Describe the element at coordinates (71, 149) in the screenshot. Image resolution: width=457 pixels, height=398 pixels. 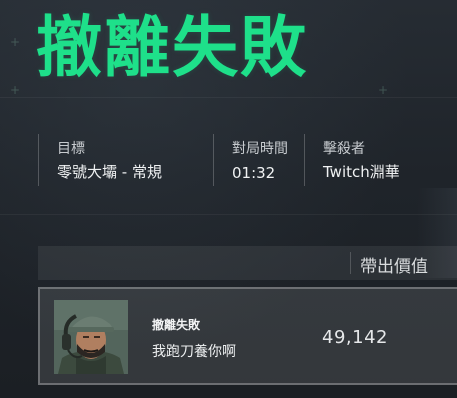
I see `target-label: 目標` at that location.